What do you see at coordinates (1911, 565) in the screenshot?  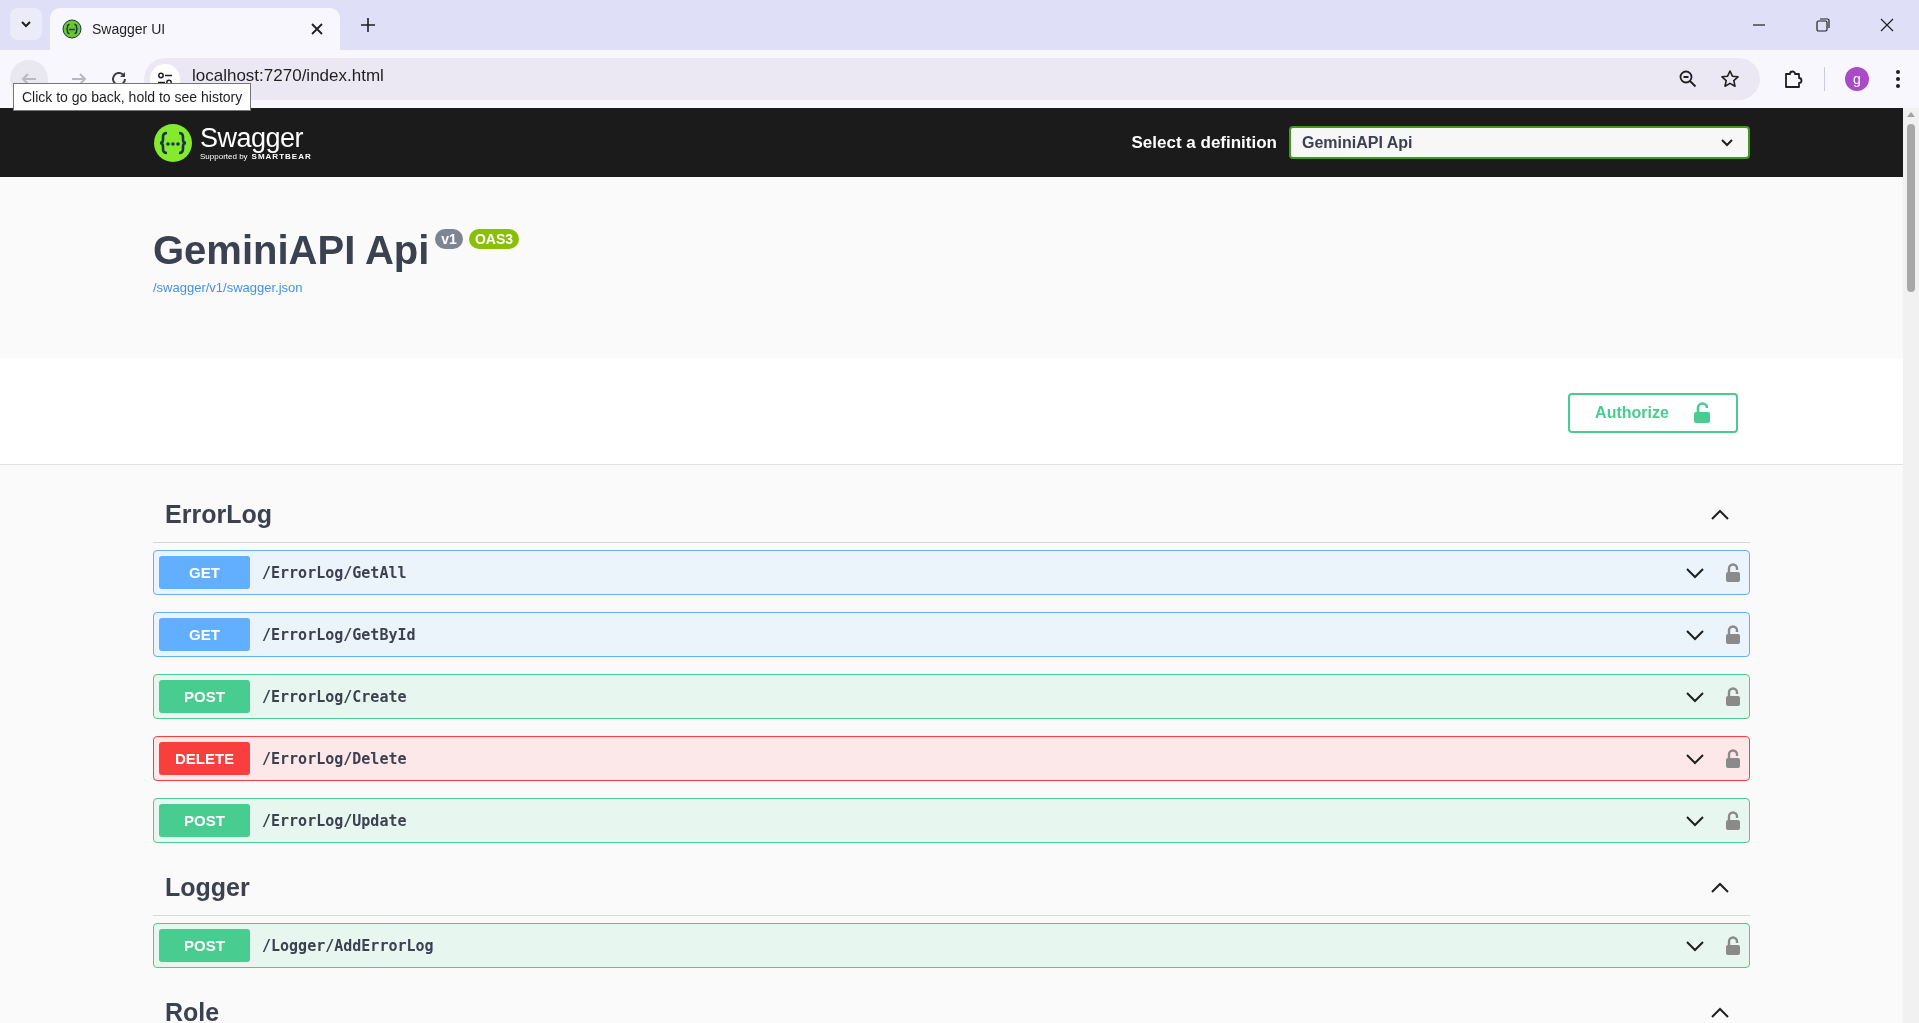 I see `scrollbar` at bounding box center [1911, 565].